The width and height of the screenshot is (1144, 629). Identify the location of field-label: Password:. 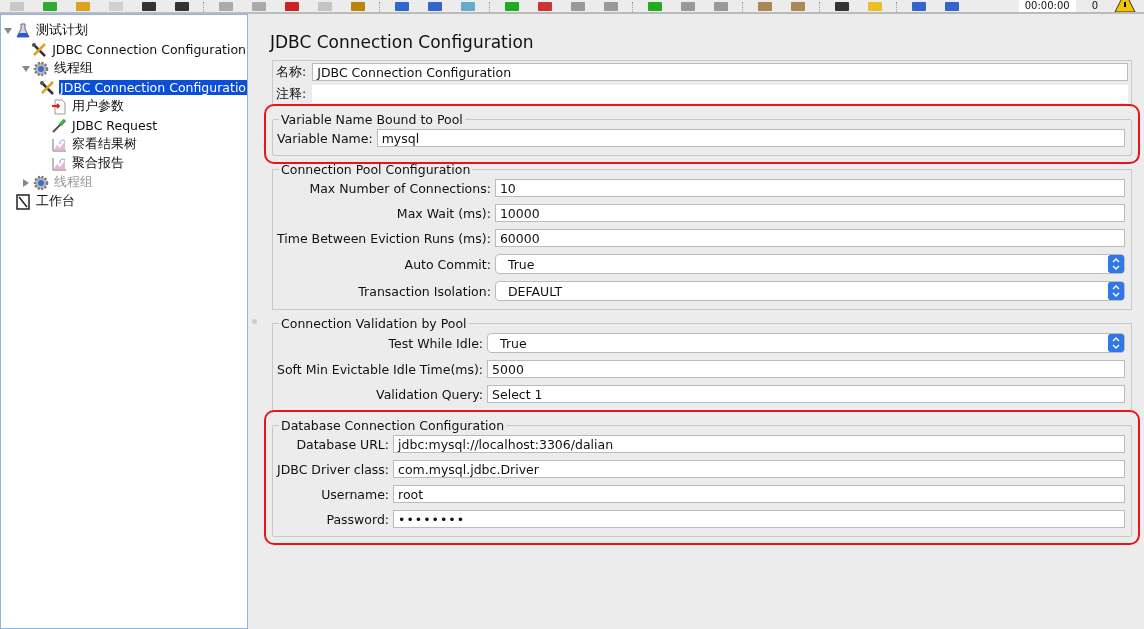
(357, 519).